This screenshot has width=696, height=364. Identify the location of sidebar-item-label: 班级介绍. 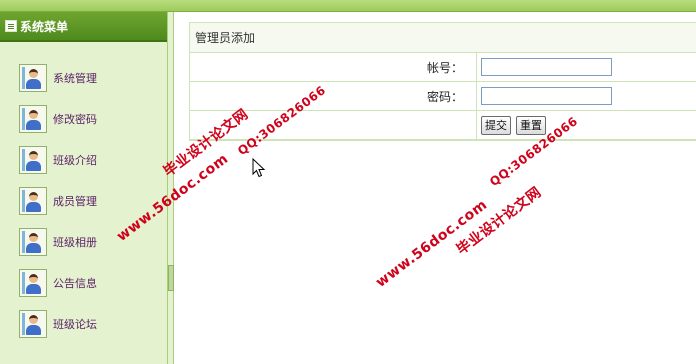
(75, 160).